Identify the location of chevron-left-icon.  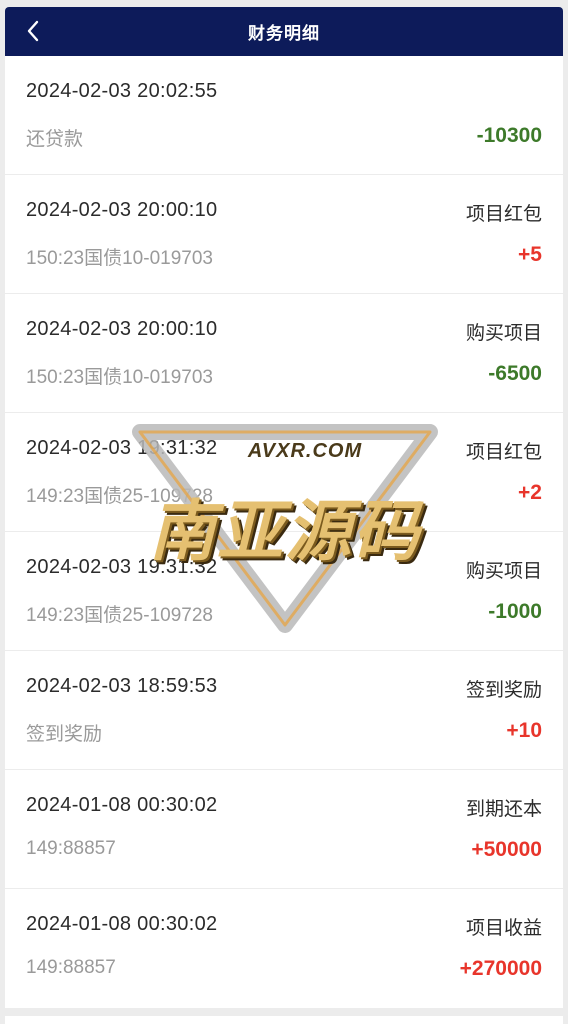
(33, 31).